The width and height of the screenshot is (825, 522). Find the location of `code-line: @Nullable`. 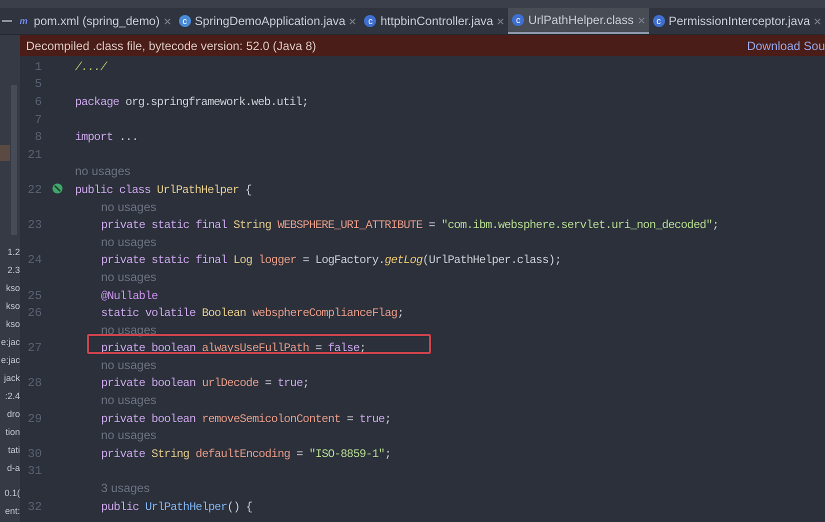

code-line: @Nullable is located at coordinates (129, 296).